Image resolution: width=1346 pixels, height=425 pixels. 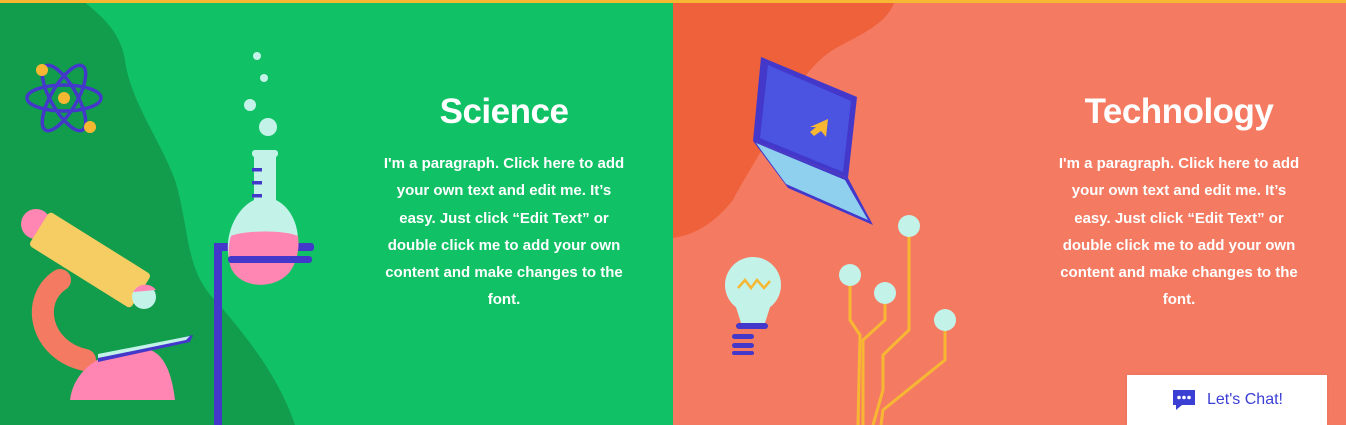 I want to click on science-title: Science, so click(x=504, y=111).